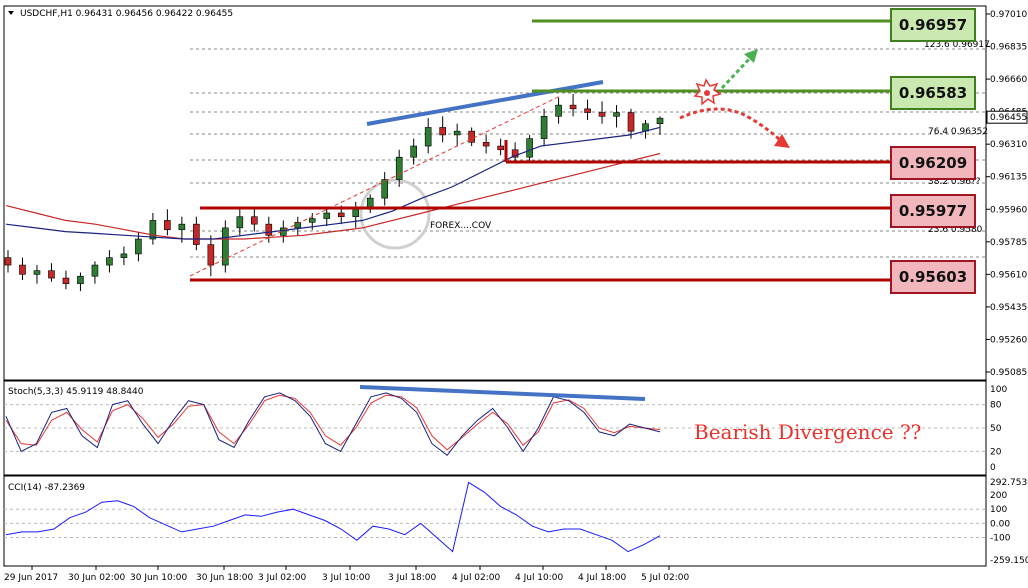 The image size is (1028, 588). I want to click on price-axis-label: 0.96660, so click(1008, 80).